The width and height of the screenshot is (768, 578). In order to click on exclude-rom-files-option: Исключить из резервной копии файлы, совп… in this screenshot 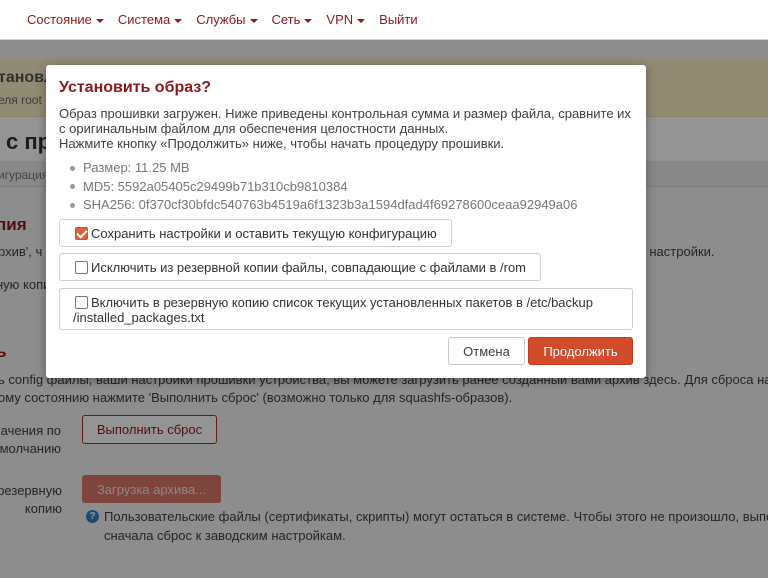, I will do `click(300, 267)`.